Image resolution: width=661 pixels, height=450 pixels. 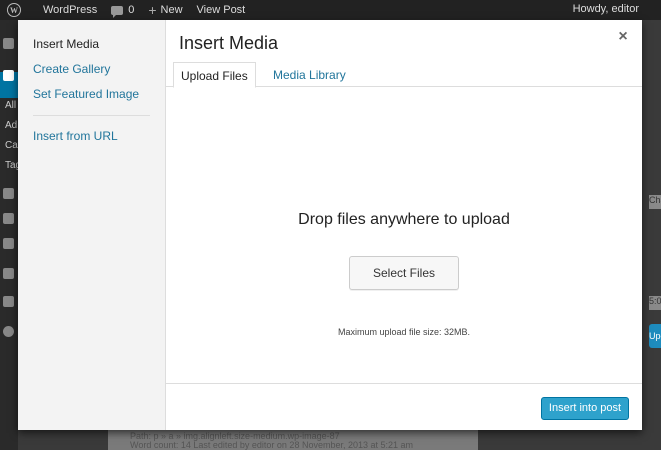 I want to click on dashboard-icon, so click(x=8, y=43).